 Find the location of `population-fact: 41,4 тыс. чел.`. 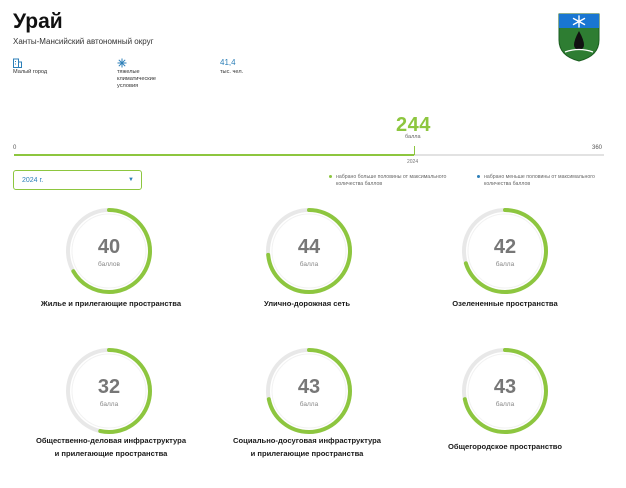

population-fact: 41,4 тыс. чел. is located at coordinates (231, 67).